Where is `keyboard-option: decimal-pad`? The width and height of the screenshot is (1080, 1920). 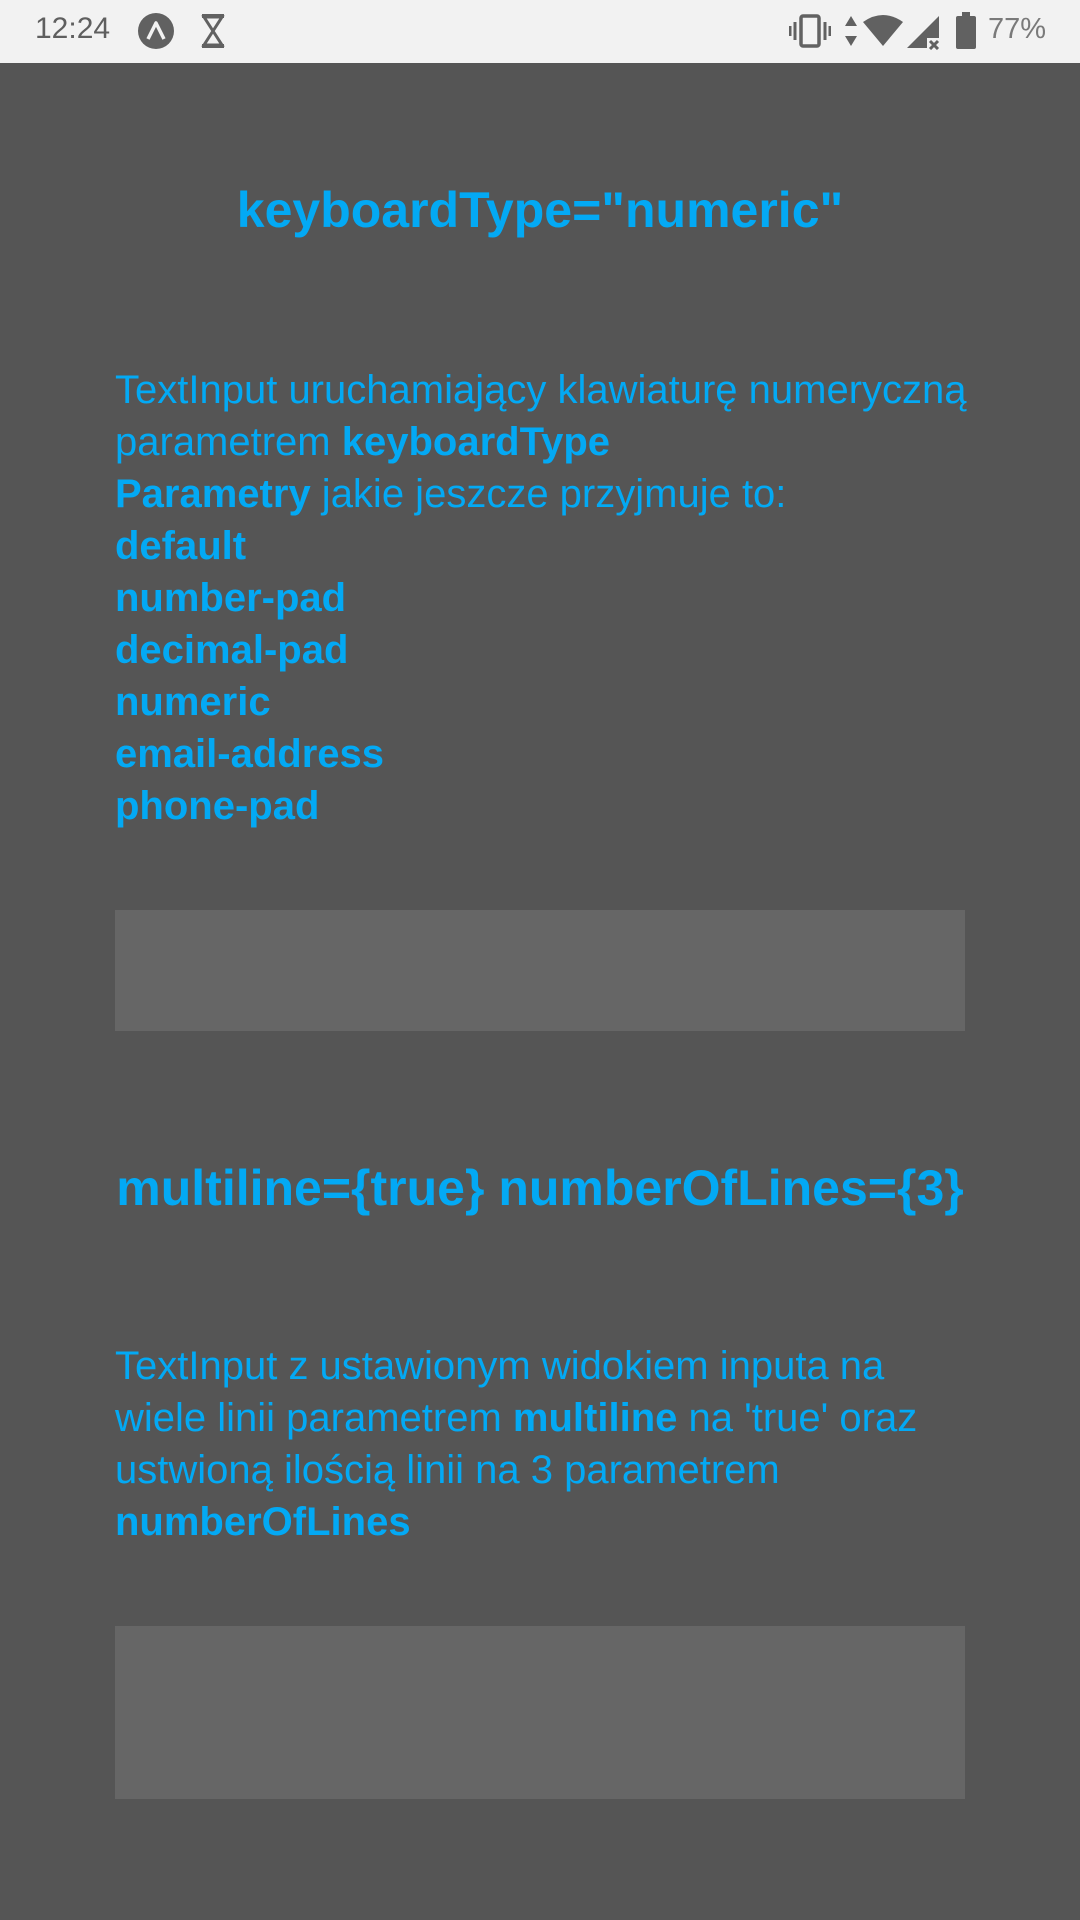 keyboard-option: decimal-pad is located at coordinates (232, 650).